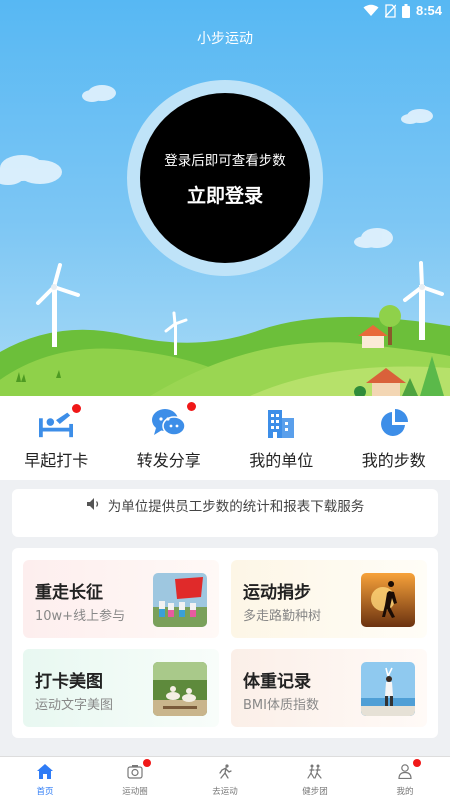 The width and height of the screenshot is (450, 800). Describe the element at coordinates (60, 422) in the screenshot. I see `bed-icon` at that location.